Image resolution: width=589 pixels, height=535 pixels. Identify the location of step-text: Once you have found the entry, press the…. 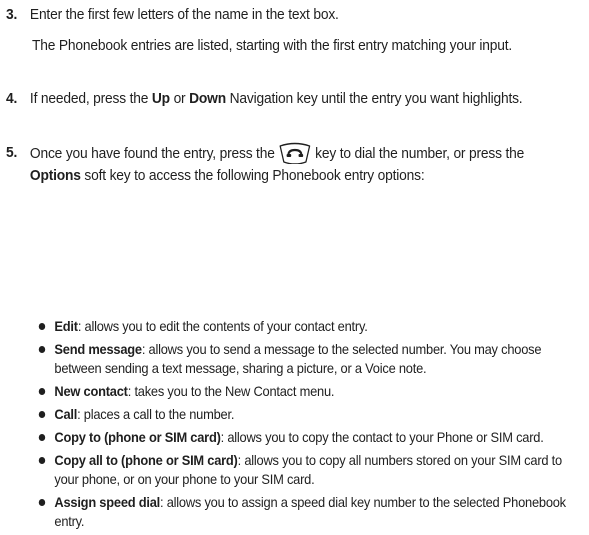
(298, 164).